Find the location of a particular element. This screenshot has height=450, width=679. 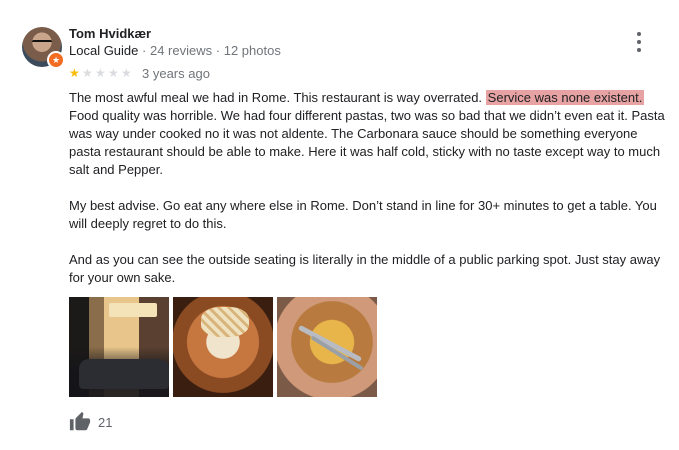

reviewer-meta: Local Guide · 24 reviews · 12 photos is located at coordinates (175, 50).